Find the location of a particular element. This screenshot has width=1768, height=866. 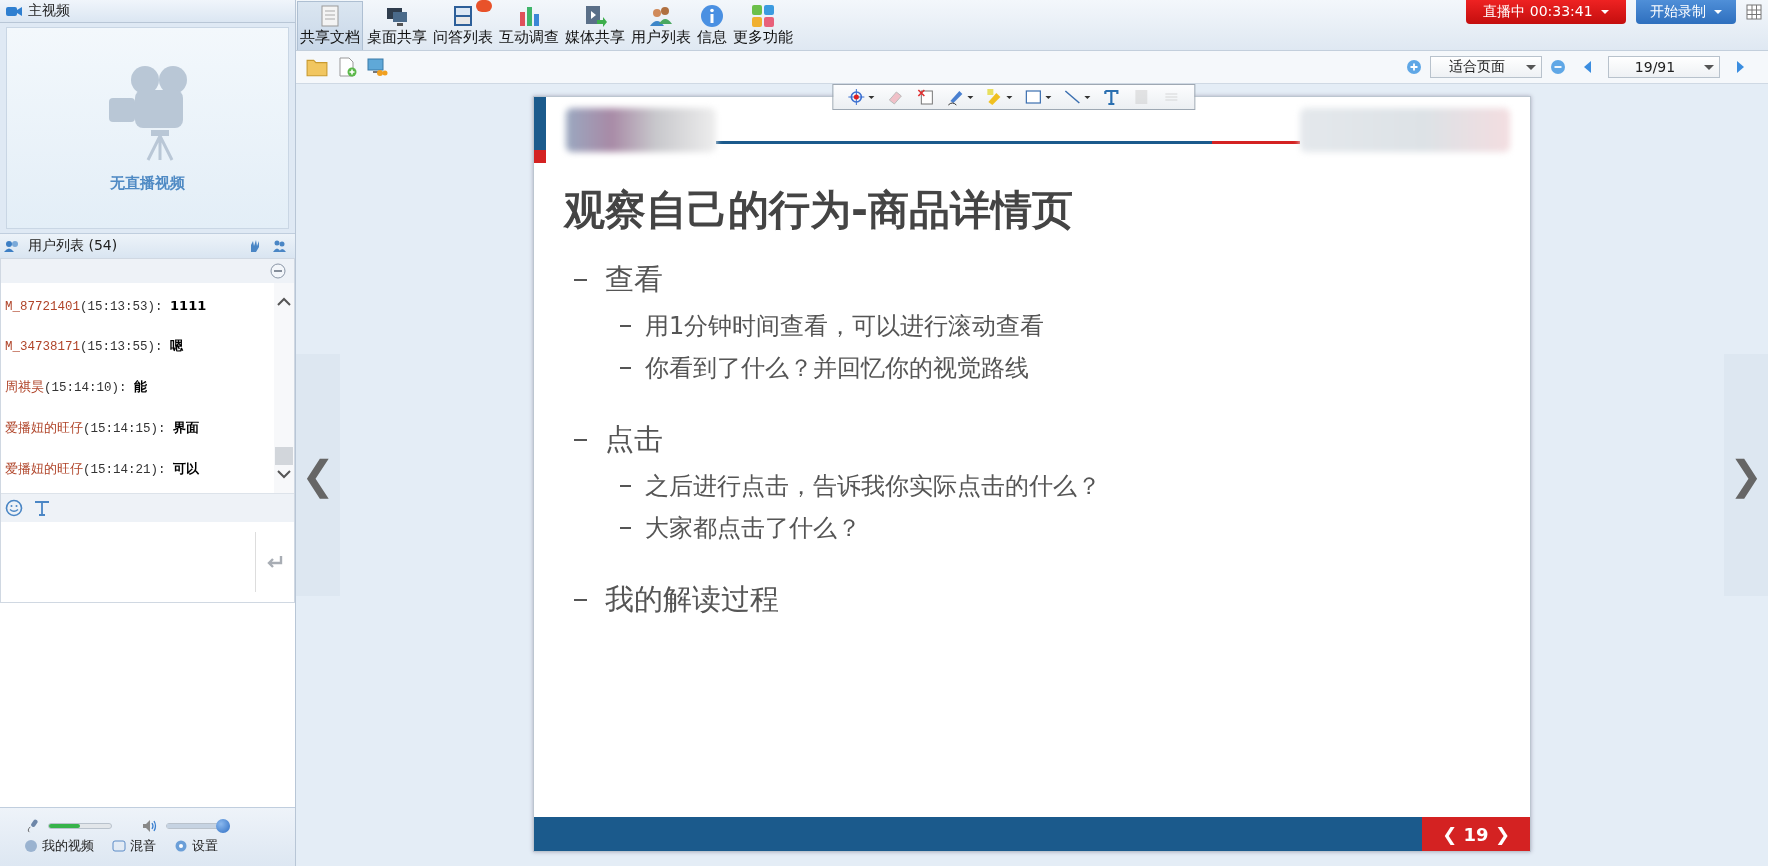

previous-slide-button: ❮ is located at coordinates (318, 475).